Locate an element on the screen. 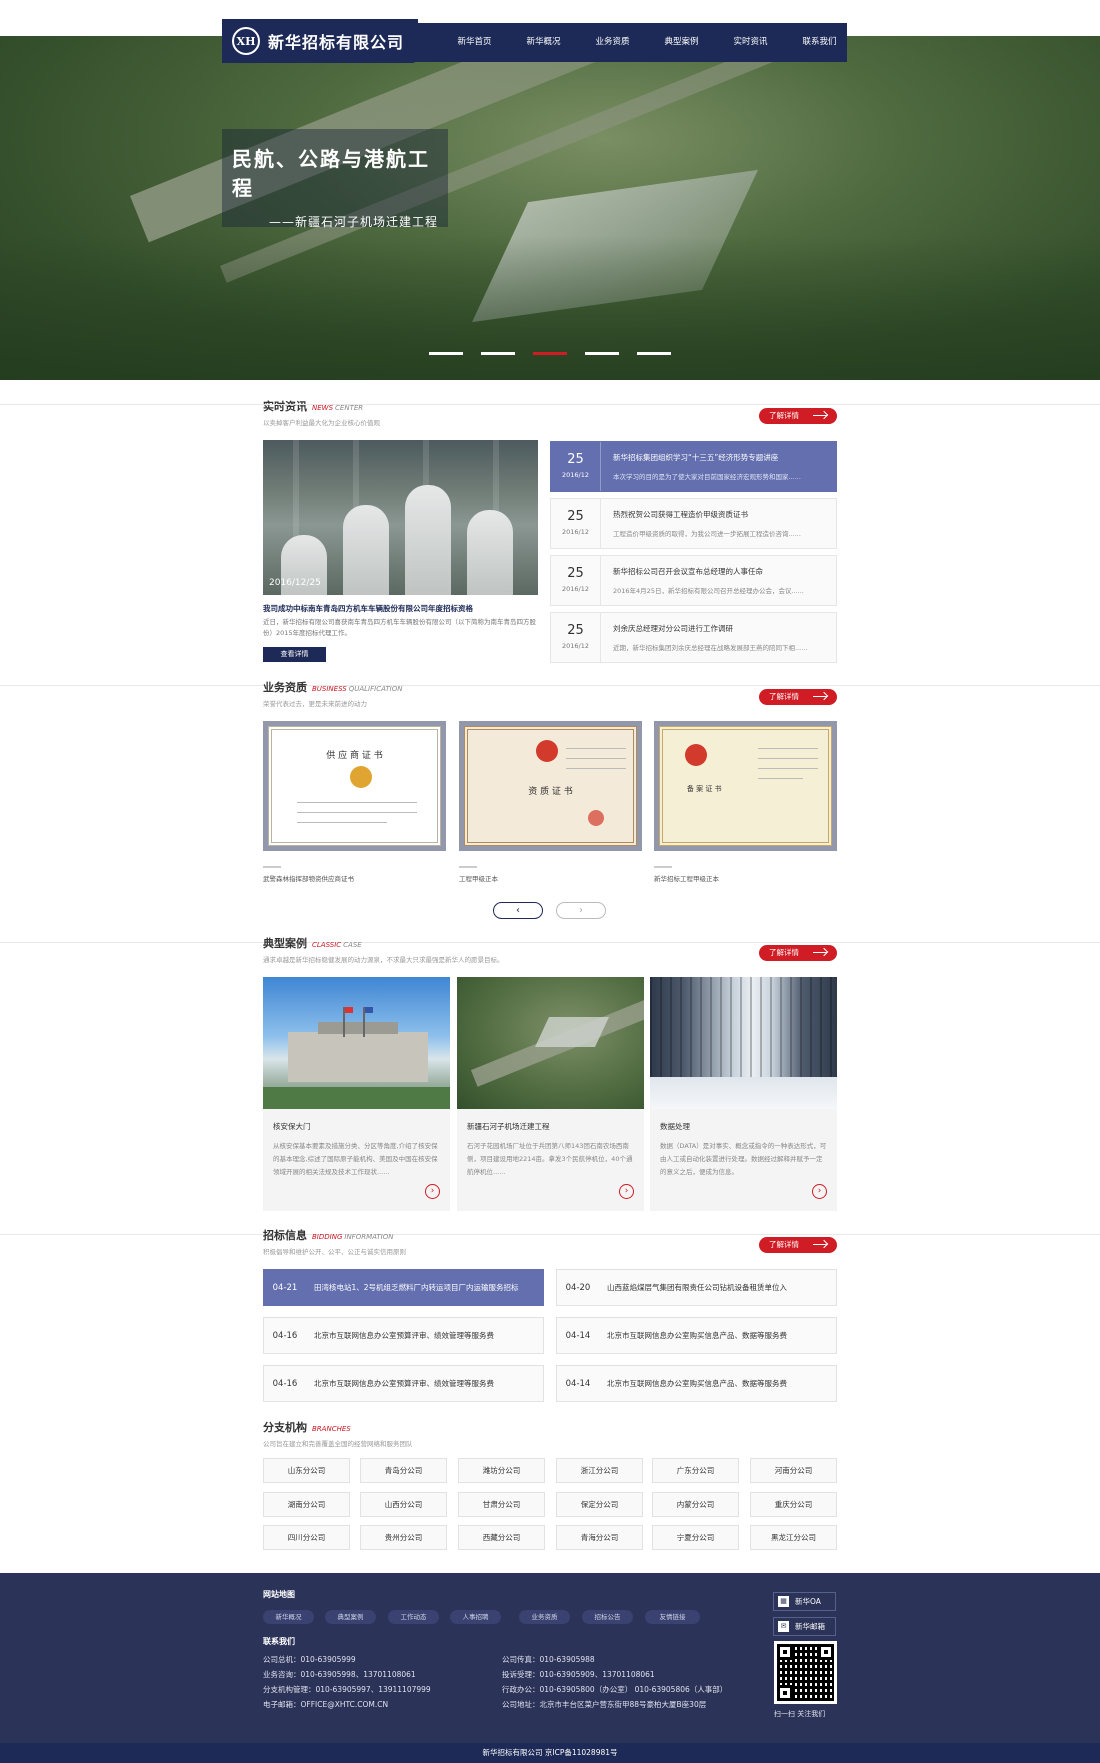  branch-item: 河南分公司 is located at coordinates (793, 1470).